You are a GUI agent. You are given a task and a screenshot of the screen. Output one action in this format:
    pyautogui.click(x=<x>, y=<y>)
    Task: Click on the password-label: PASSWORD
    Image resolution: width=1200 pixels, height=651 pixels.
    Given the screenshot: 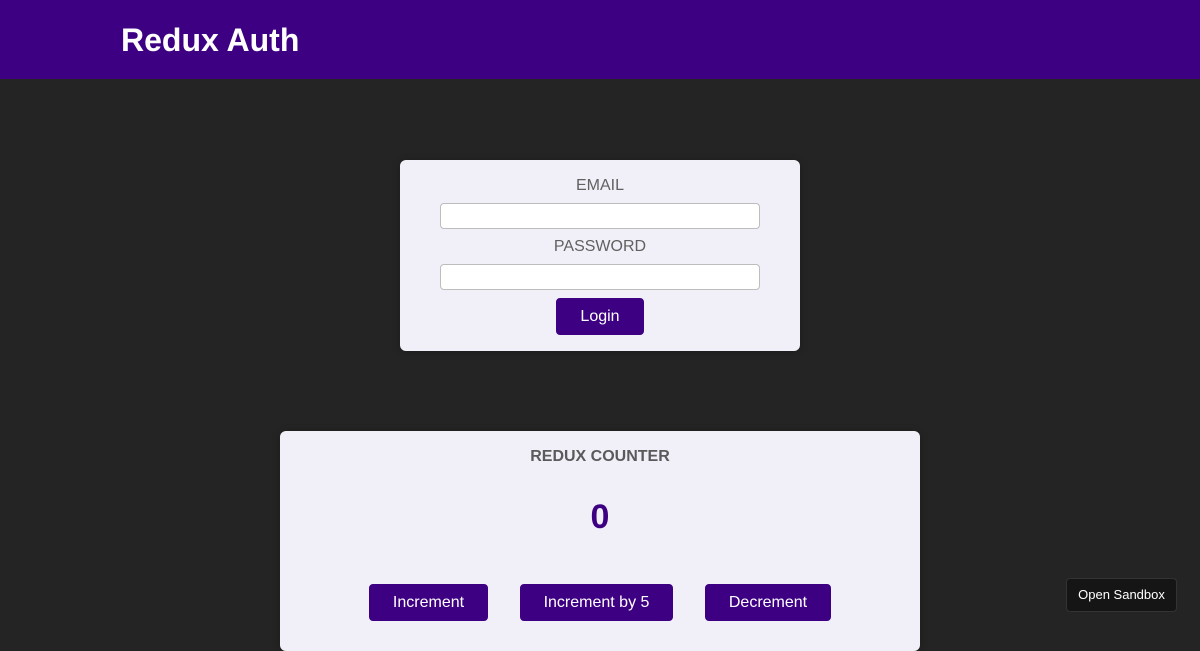 What is the action you would take?
    pyautogui.click(x=600, y=246)
    